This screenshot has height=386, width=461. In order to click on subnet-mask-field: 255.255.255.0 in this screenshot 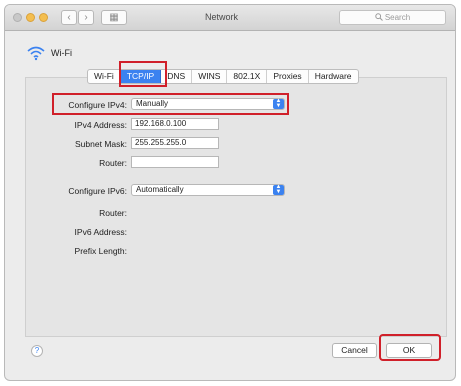, I will do `click(175, 143)`.